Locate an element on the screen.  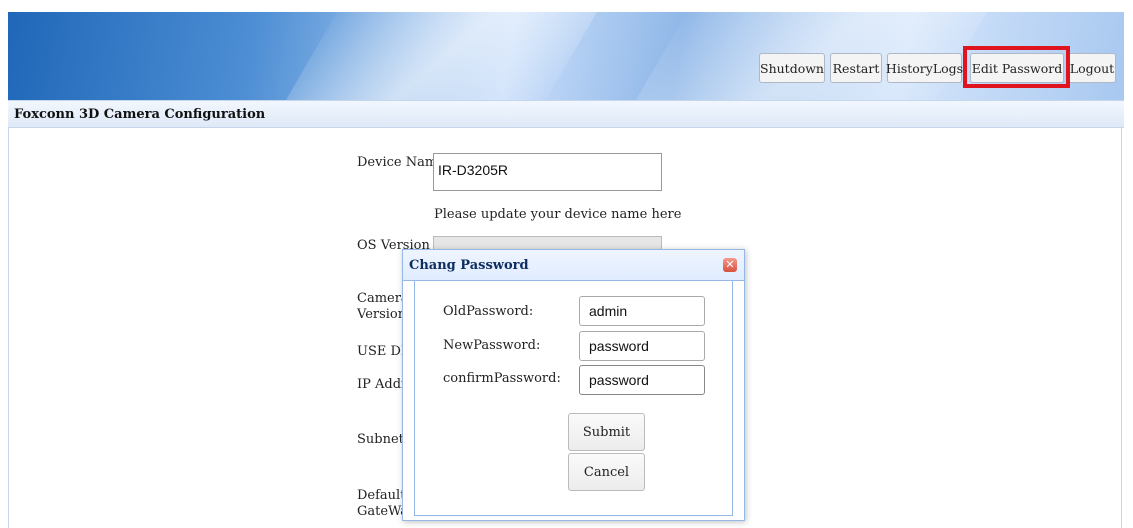
logout-button: Logout is located at coordinates (1092, 68).